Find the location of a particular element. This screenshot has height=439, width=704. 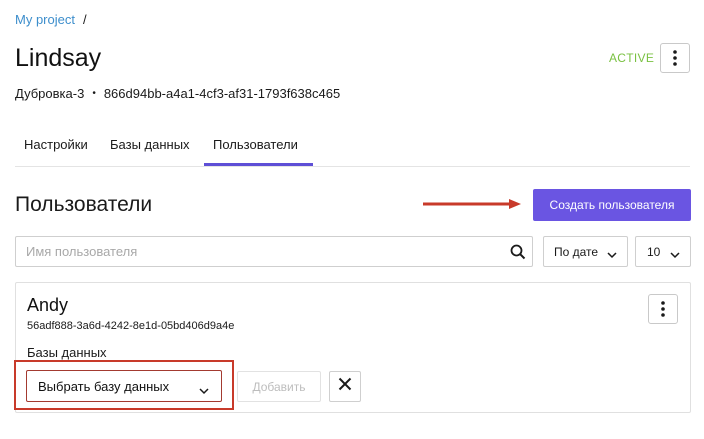

instance-id: 866d94bb-a4a1-4cf3-af31-1793f638c465 is located at coordinates (222, 93).